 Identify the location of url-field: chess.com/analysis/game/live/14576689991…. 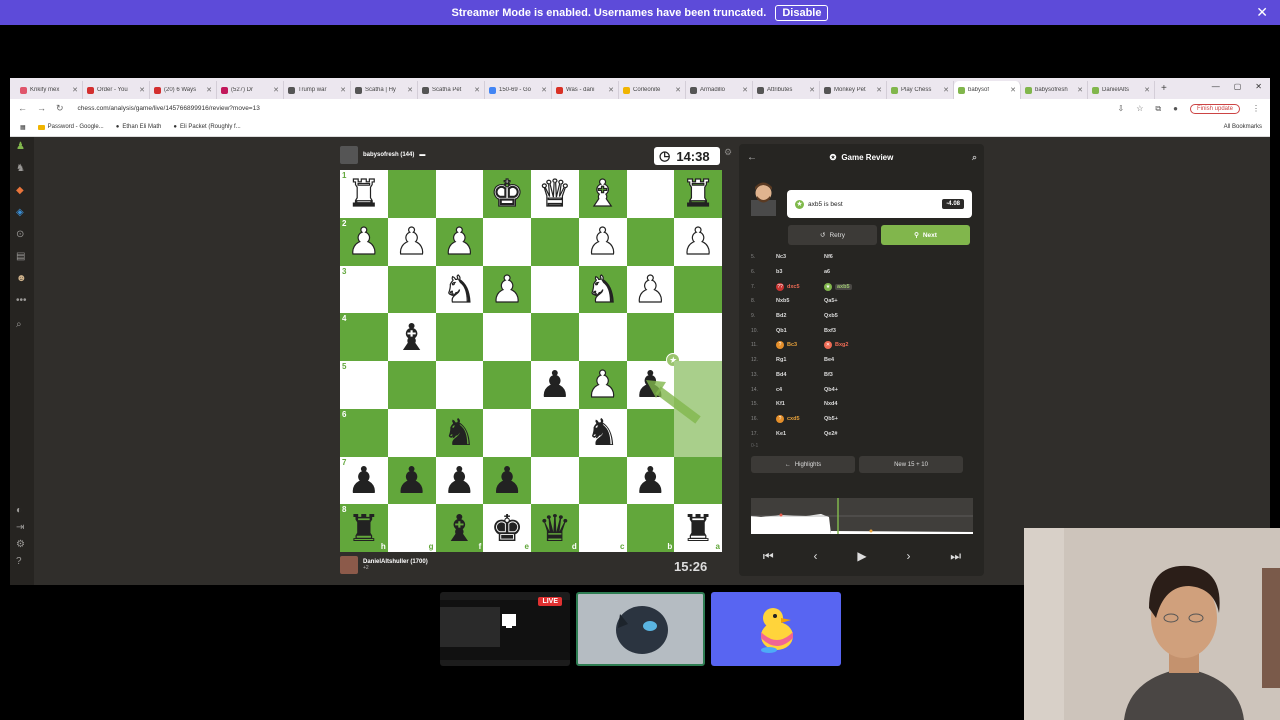
(169, 108).